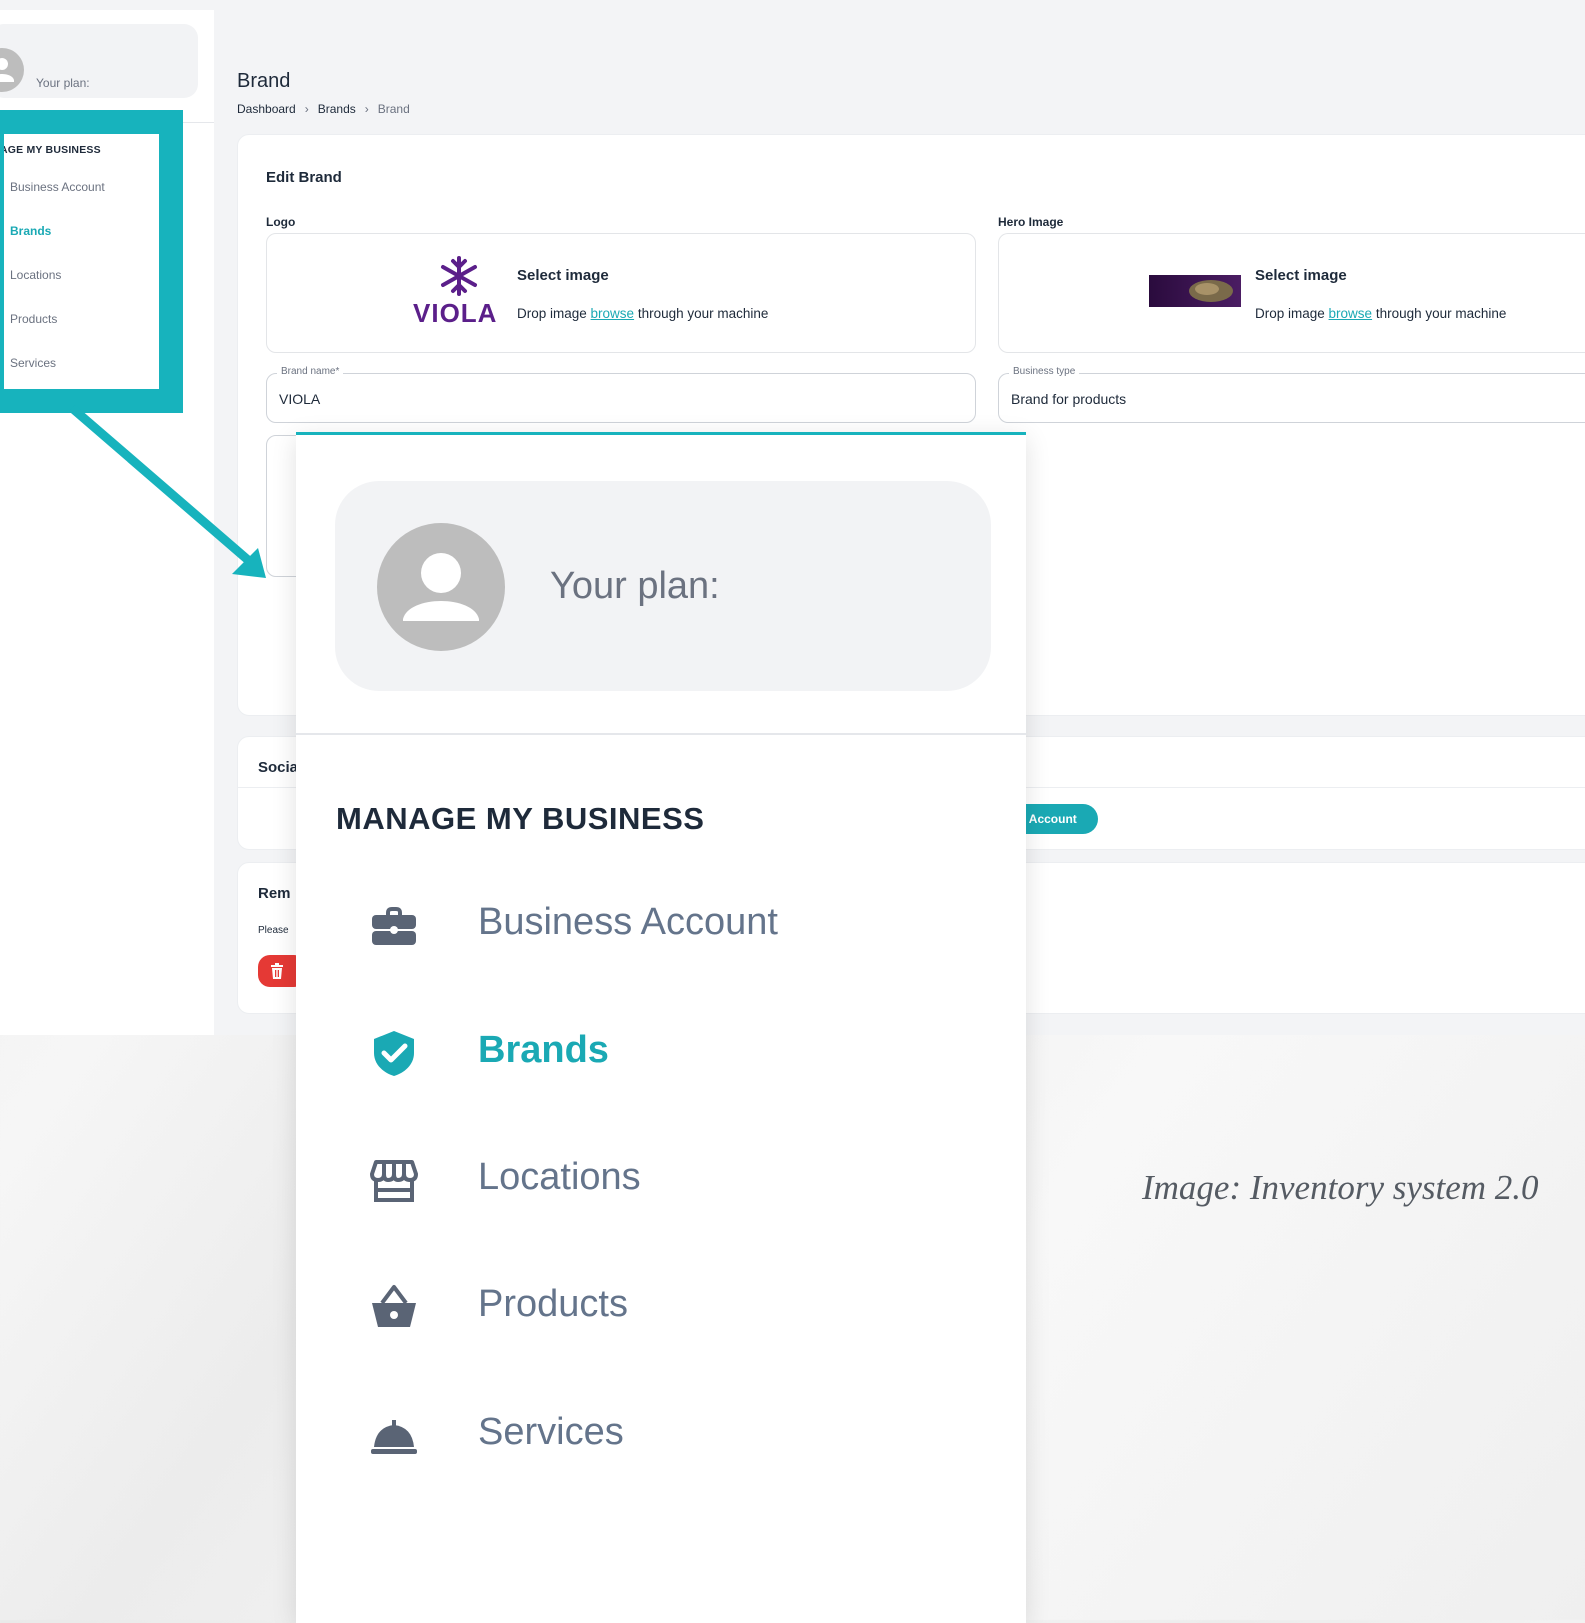  I want to click on brand-name-label: Brand name*, so click(310, 371).